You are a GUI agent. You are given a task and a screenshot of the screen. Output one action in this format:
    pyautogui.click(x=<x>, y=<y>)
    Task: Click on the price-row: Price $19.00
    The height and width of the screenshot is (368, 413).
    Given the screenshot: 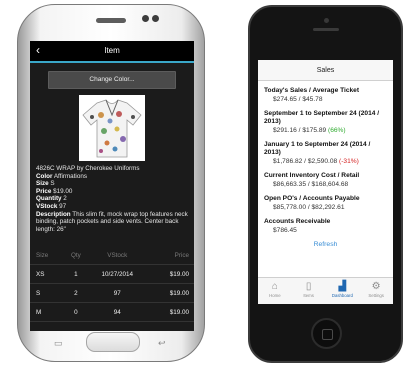 What is the action you would take?
    pyautogui.click(x=54, y=191)
    